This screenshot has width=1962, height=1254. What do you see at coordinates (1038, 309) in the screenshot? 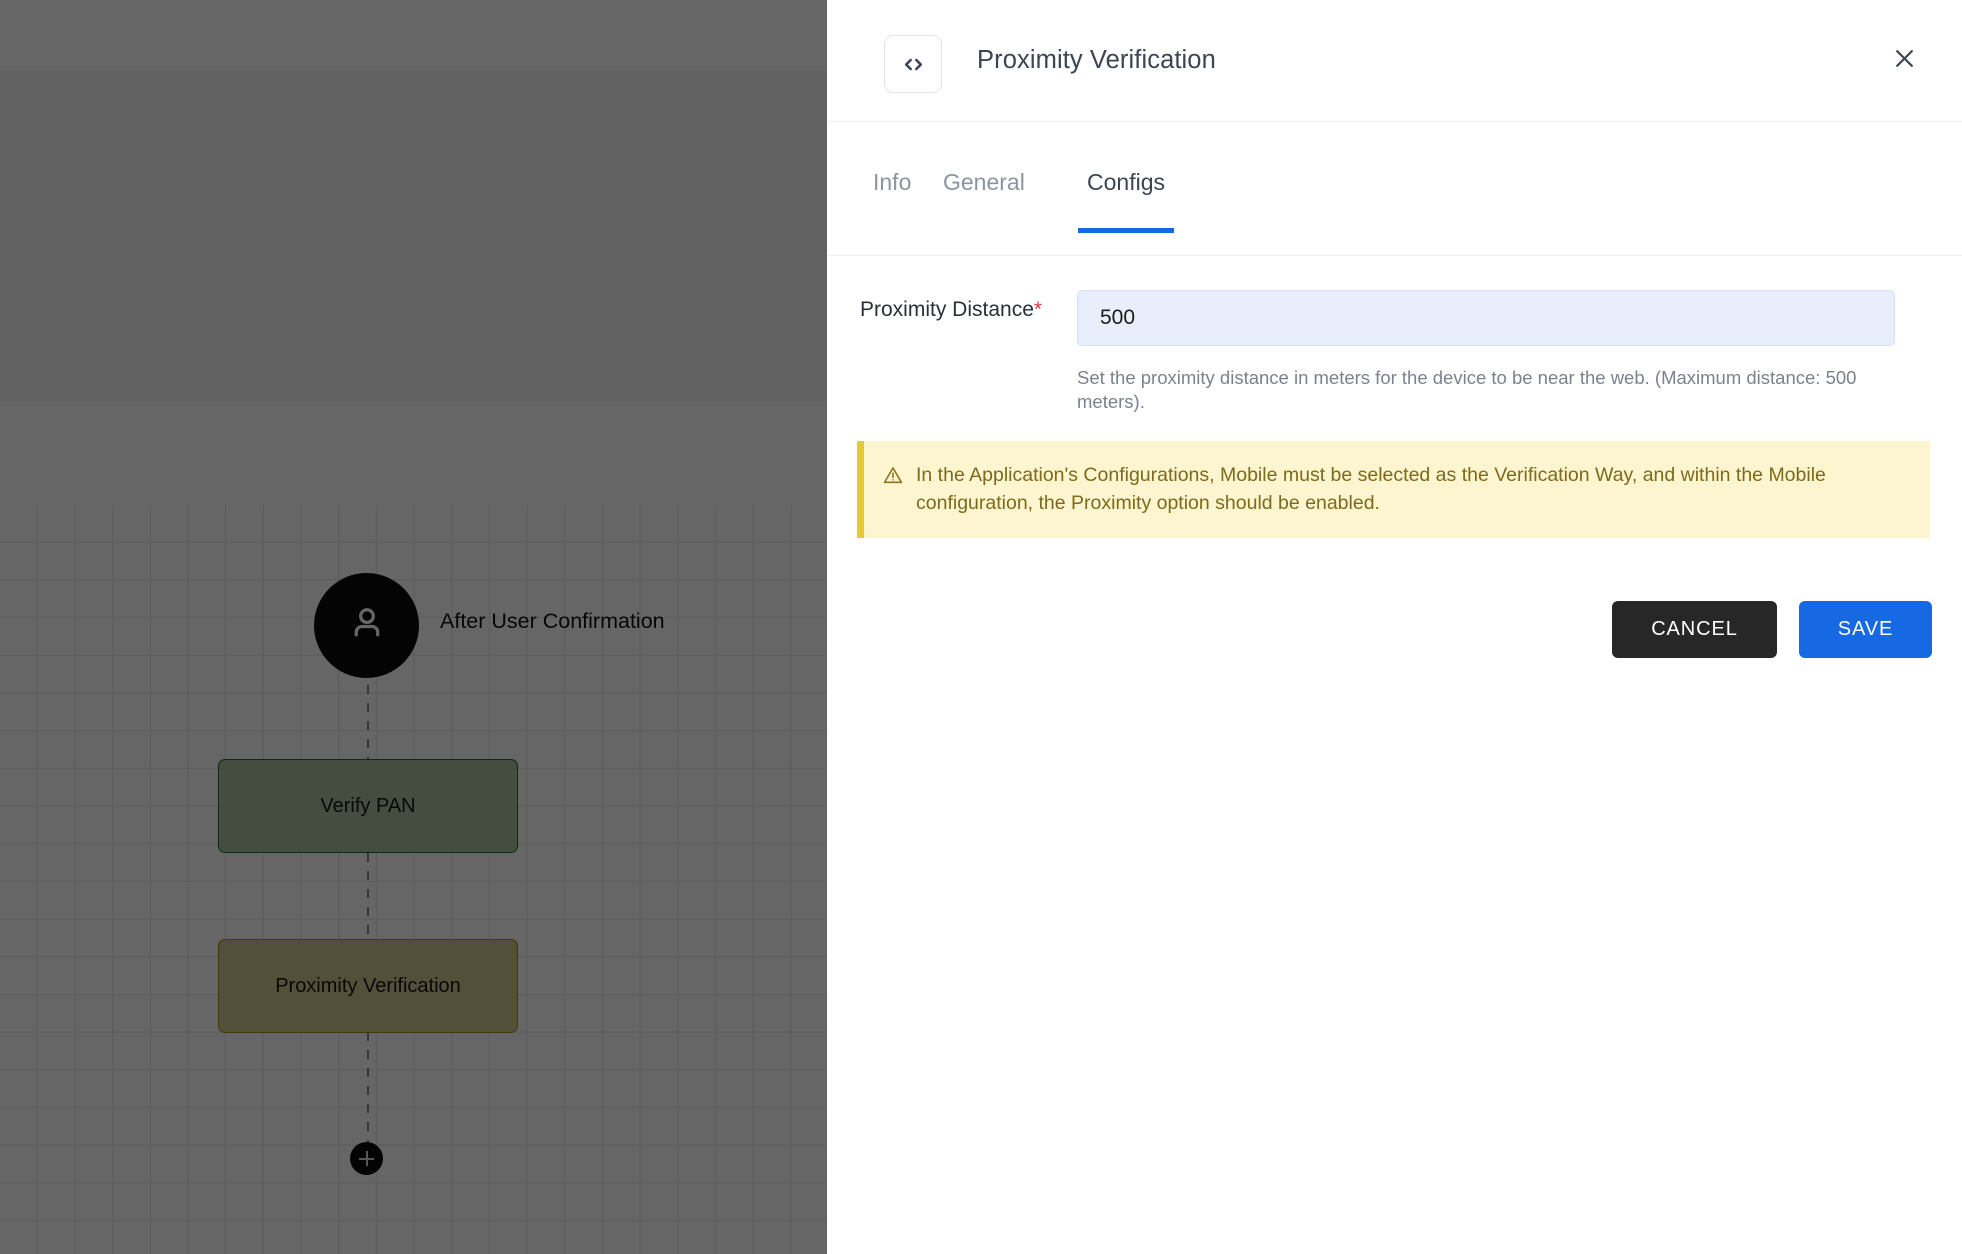
I see `required-marker: *` at bounding box center [1038, 309].